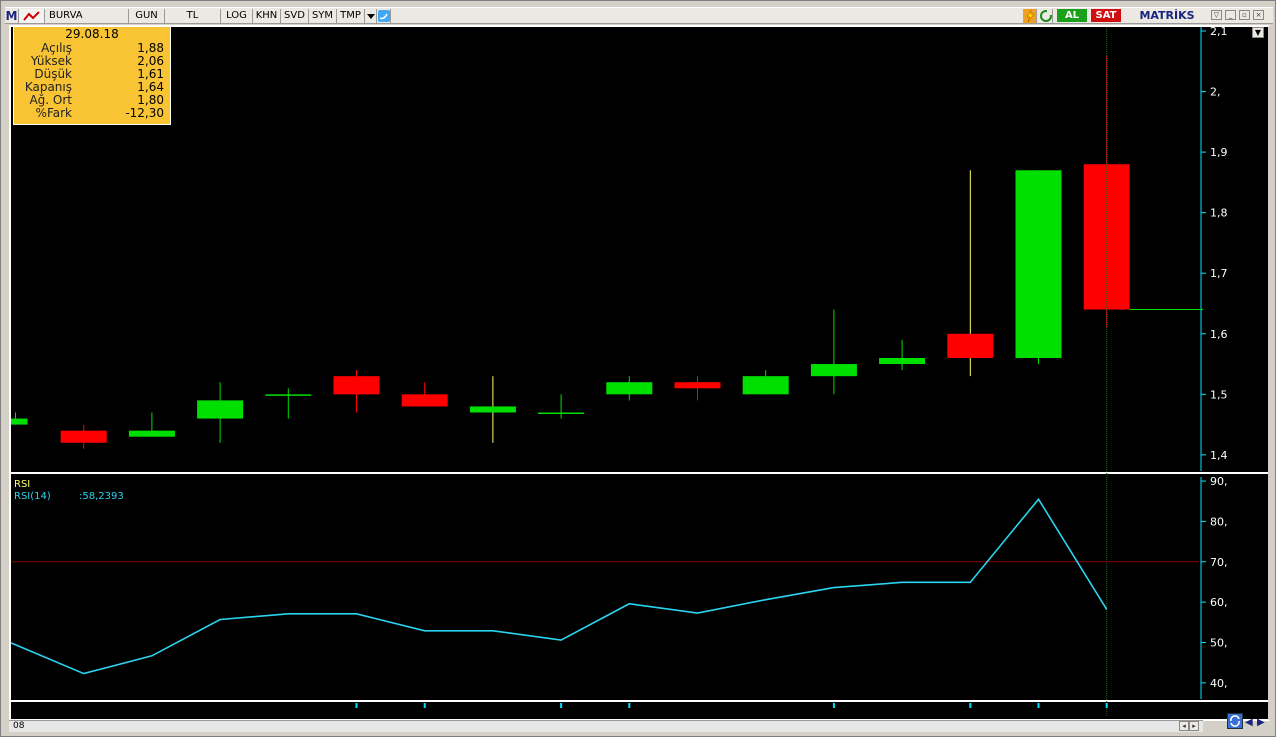 The height and width of the screenshot is (737, 1276). I want to click on price-axis-tick-label: 1,5, so click(1219, 394).